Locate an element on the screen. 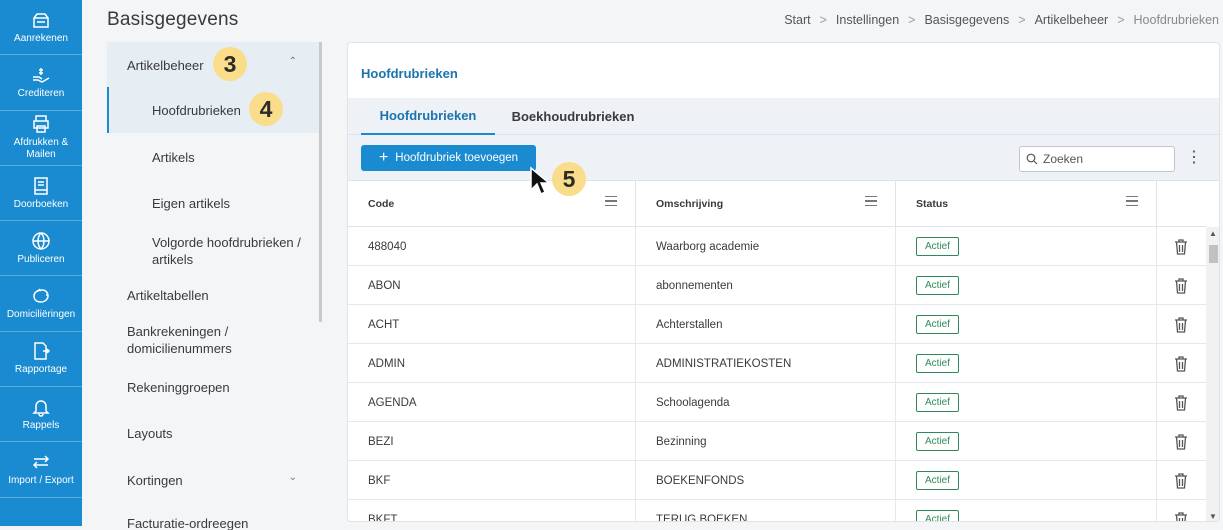 The width and height of the screenshot is (1223, 530). search-input is located at coordinates (1103, 159).